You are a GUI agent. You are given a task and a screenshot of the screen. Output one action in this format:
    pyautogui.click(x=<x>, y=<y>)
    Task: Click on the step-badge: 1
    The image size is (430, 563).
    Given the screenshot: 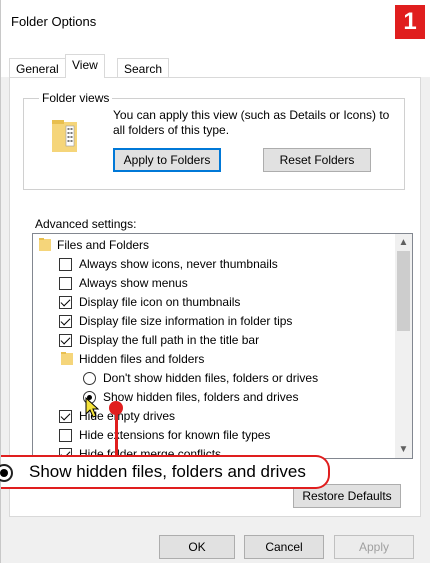 What is the action you would take?
    pyautogui.click(x=410, y=22)
    